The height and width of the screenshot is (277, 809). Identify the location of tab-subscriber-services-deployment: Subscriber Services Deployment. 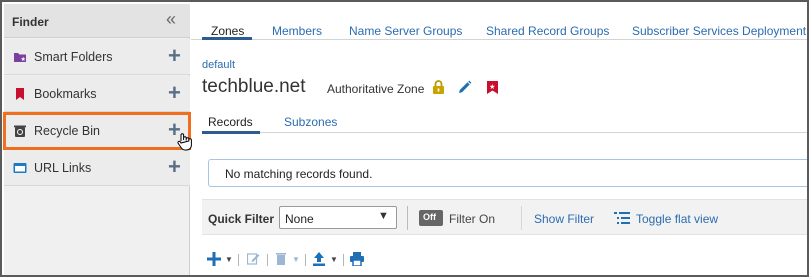
(719, 31).